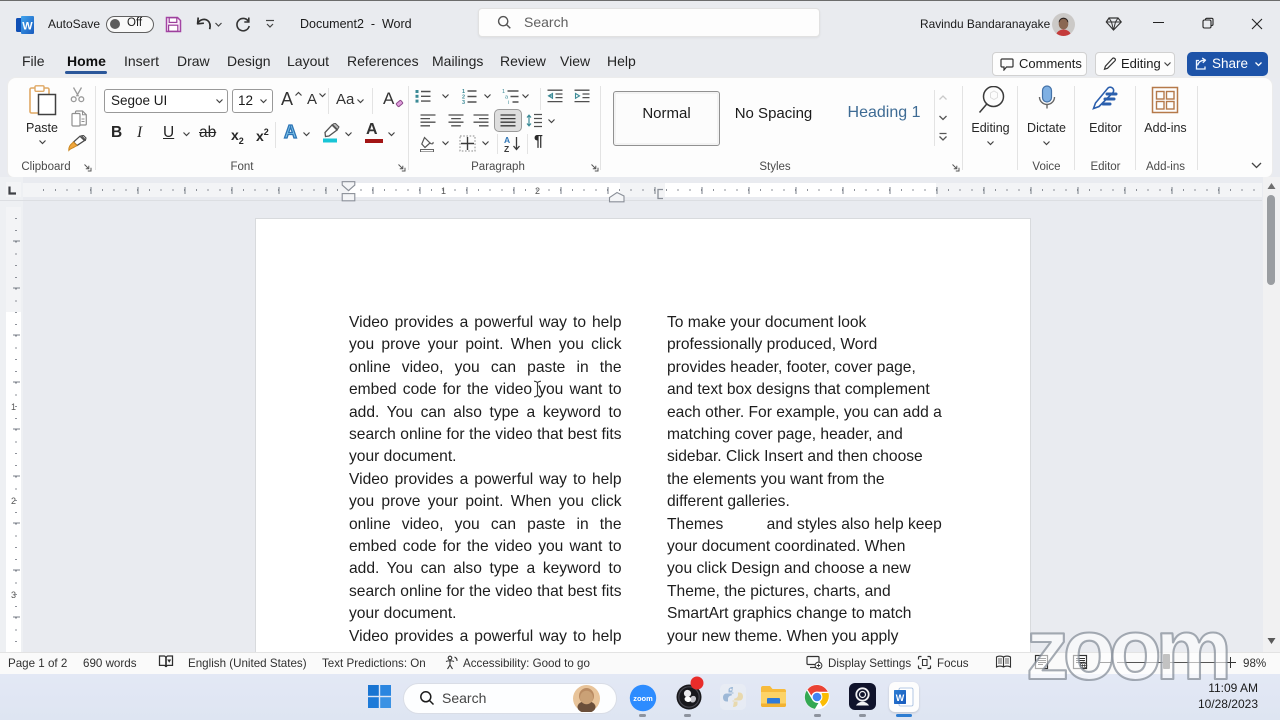  What do you see at coordinates (463, 102) in the screenshot?
I see `svg-text: 3` at bounding box center [463, 102].